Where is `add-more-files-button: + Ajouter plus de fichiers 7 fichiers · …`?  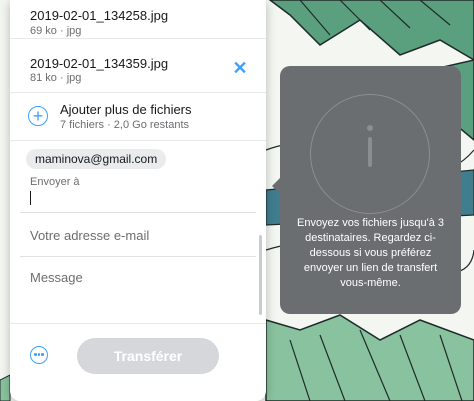
add-more-files-button: + Ajouter plus de fichiers 7 fichiers · … is located at coordinates (138, 116).